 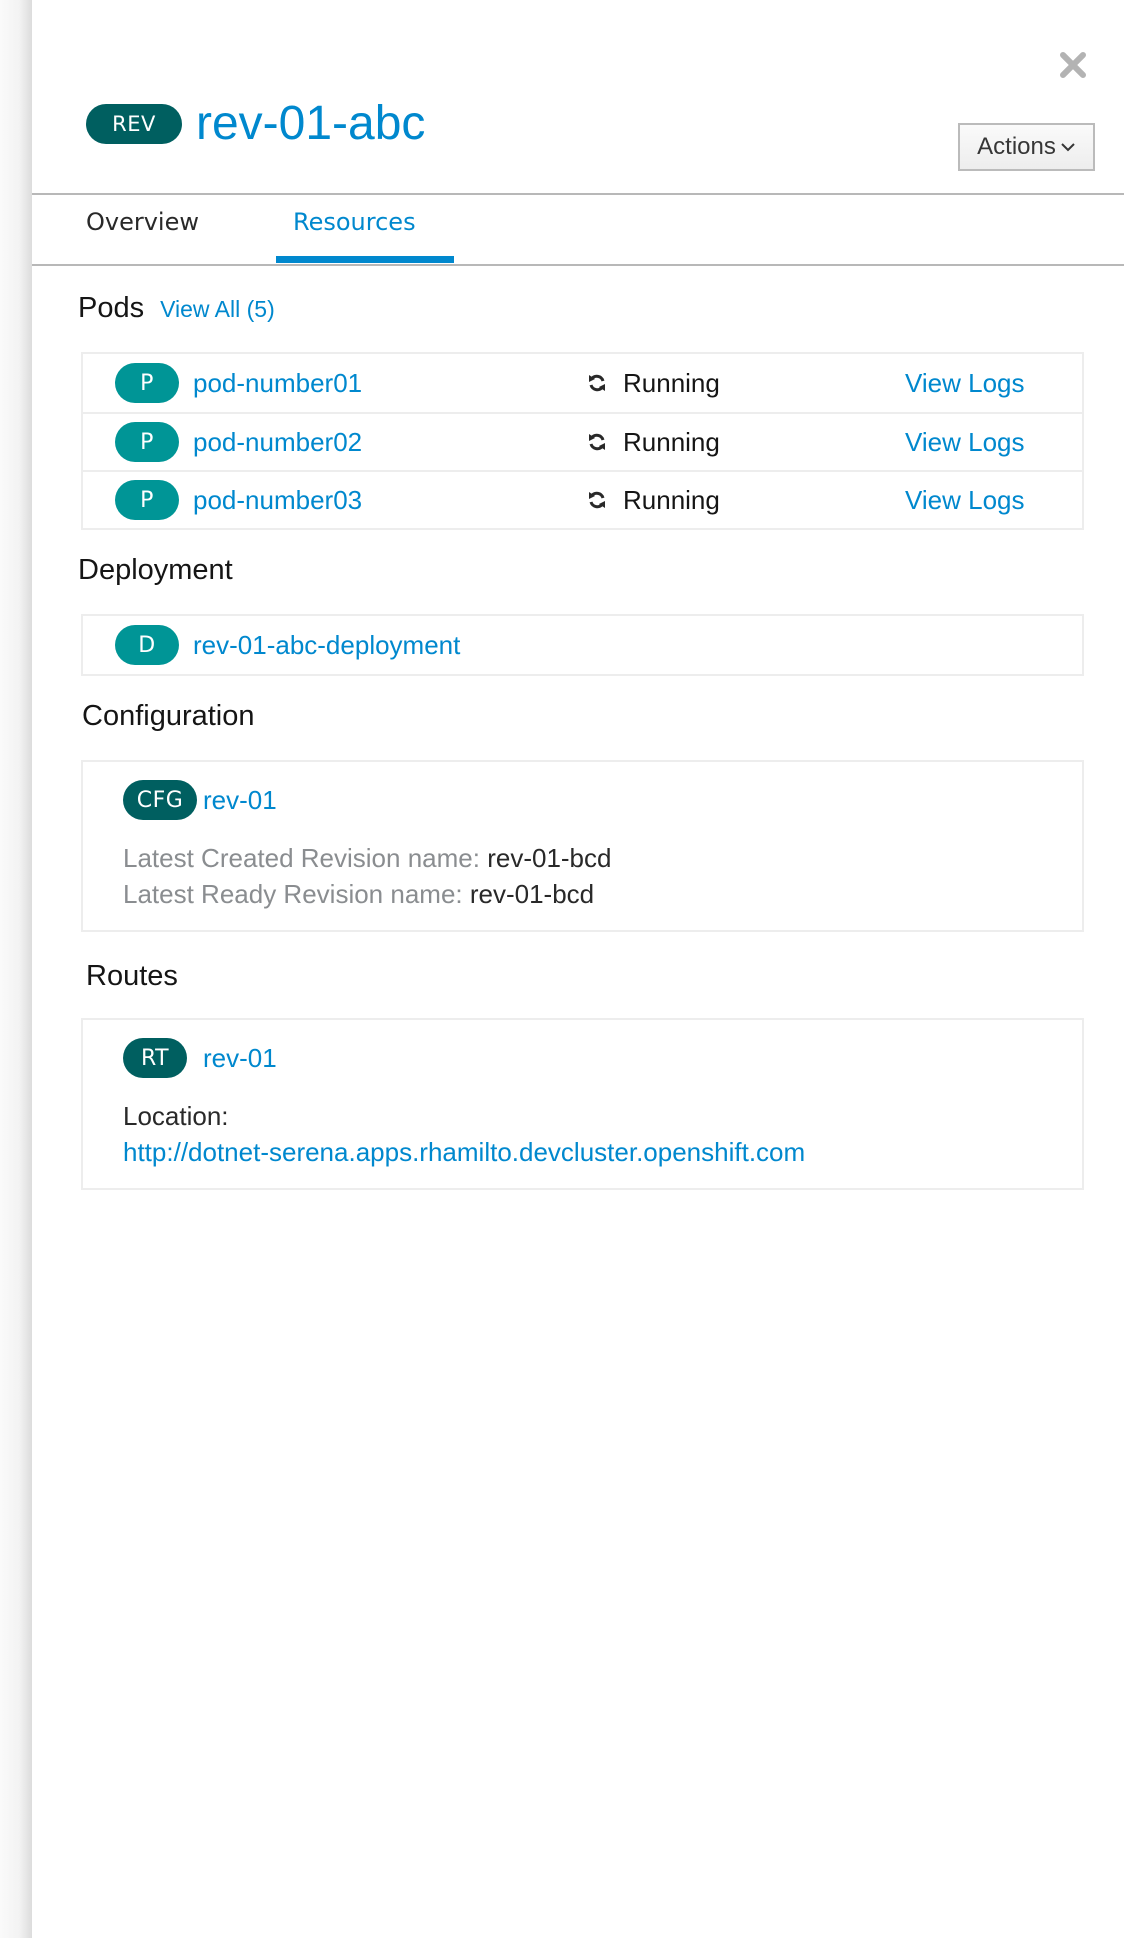 I want to click on chevron-down-icon, so click(x=1068, y=147).